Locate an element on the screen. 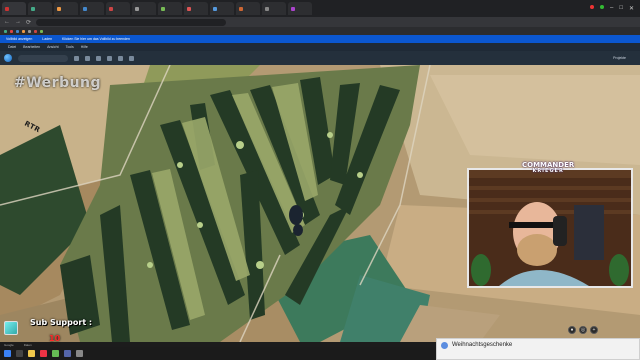 This screenshot has width=640, height=360. reload-icon: ⟳ is located at coordinates (28, 22).